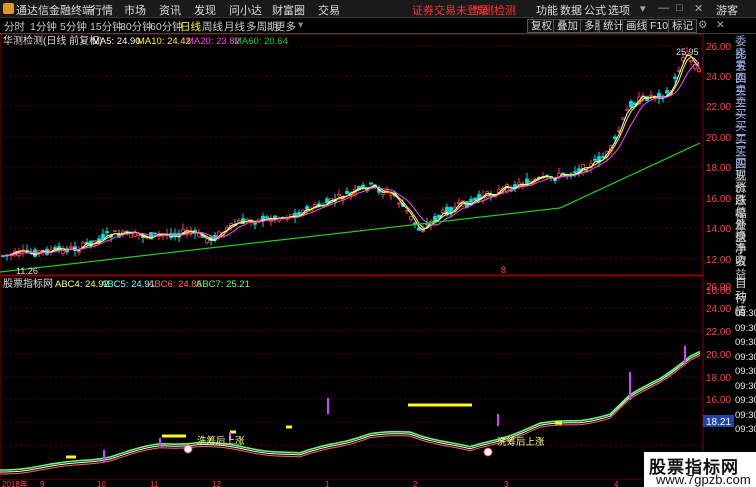  Describe the element at coordinates (116, 41) in the screenshot. I see `ma5-label: MA5: 24.90` at that location.